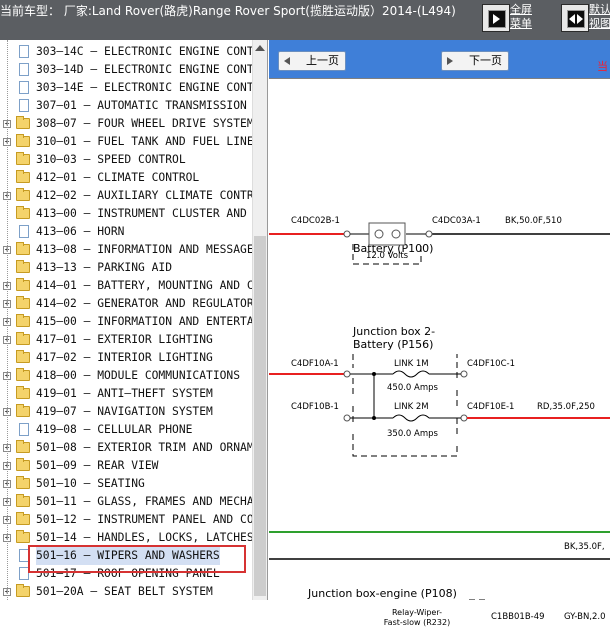 The height and width of the screenshot is (628, 610). Describe the element at coordinates (137, 559) in the screenshot. I see `selection-highlight-box` at that location.